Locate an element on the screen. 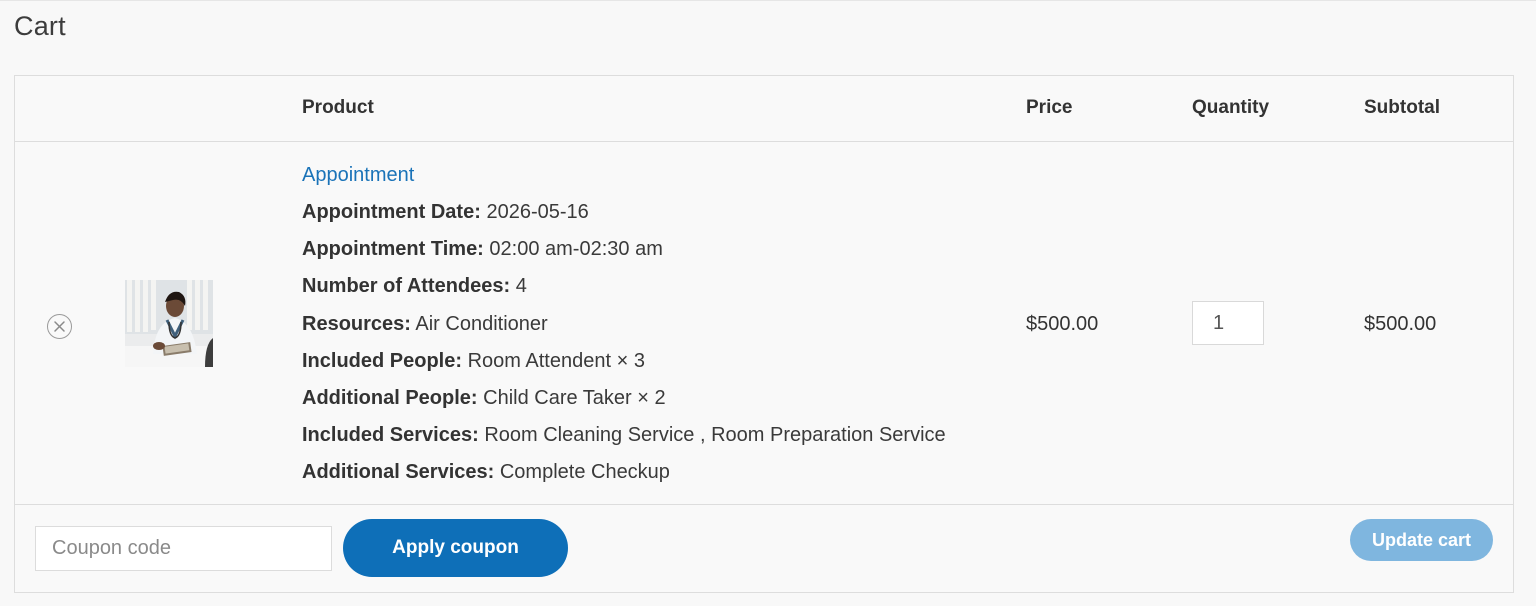 The height and width of the screenshot is (606, 1536). header-quantity: Quantity is located at coordinates (1231, 107).